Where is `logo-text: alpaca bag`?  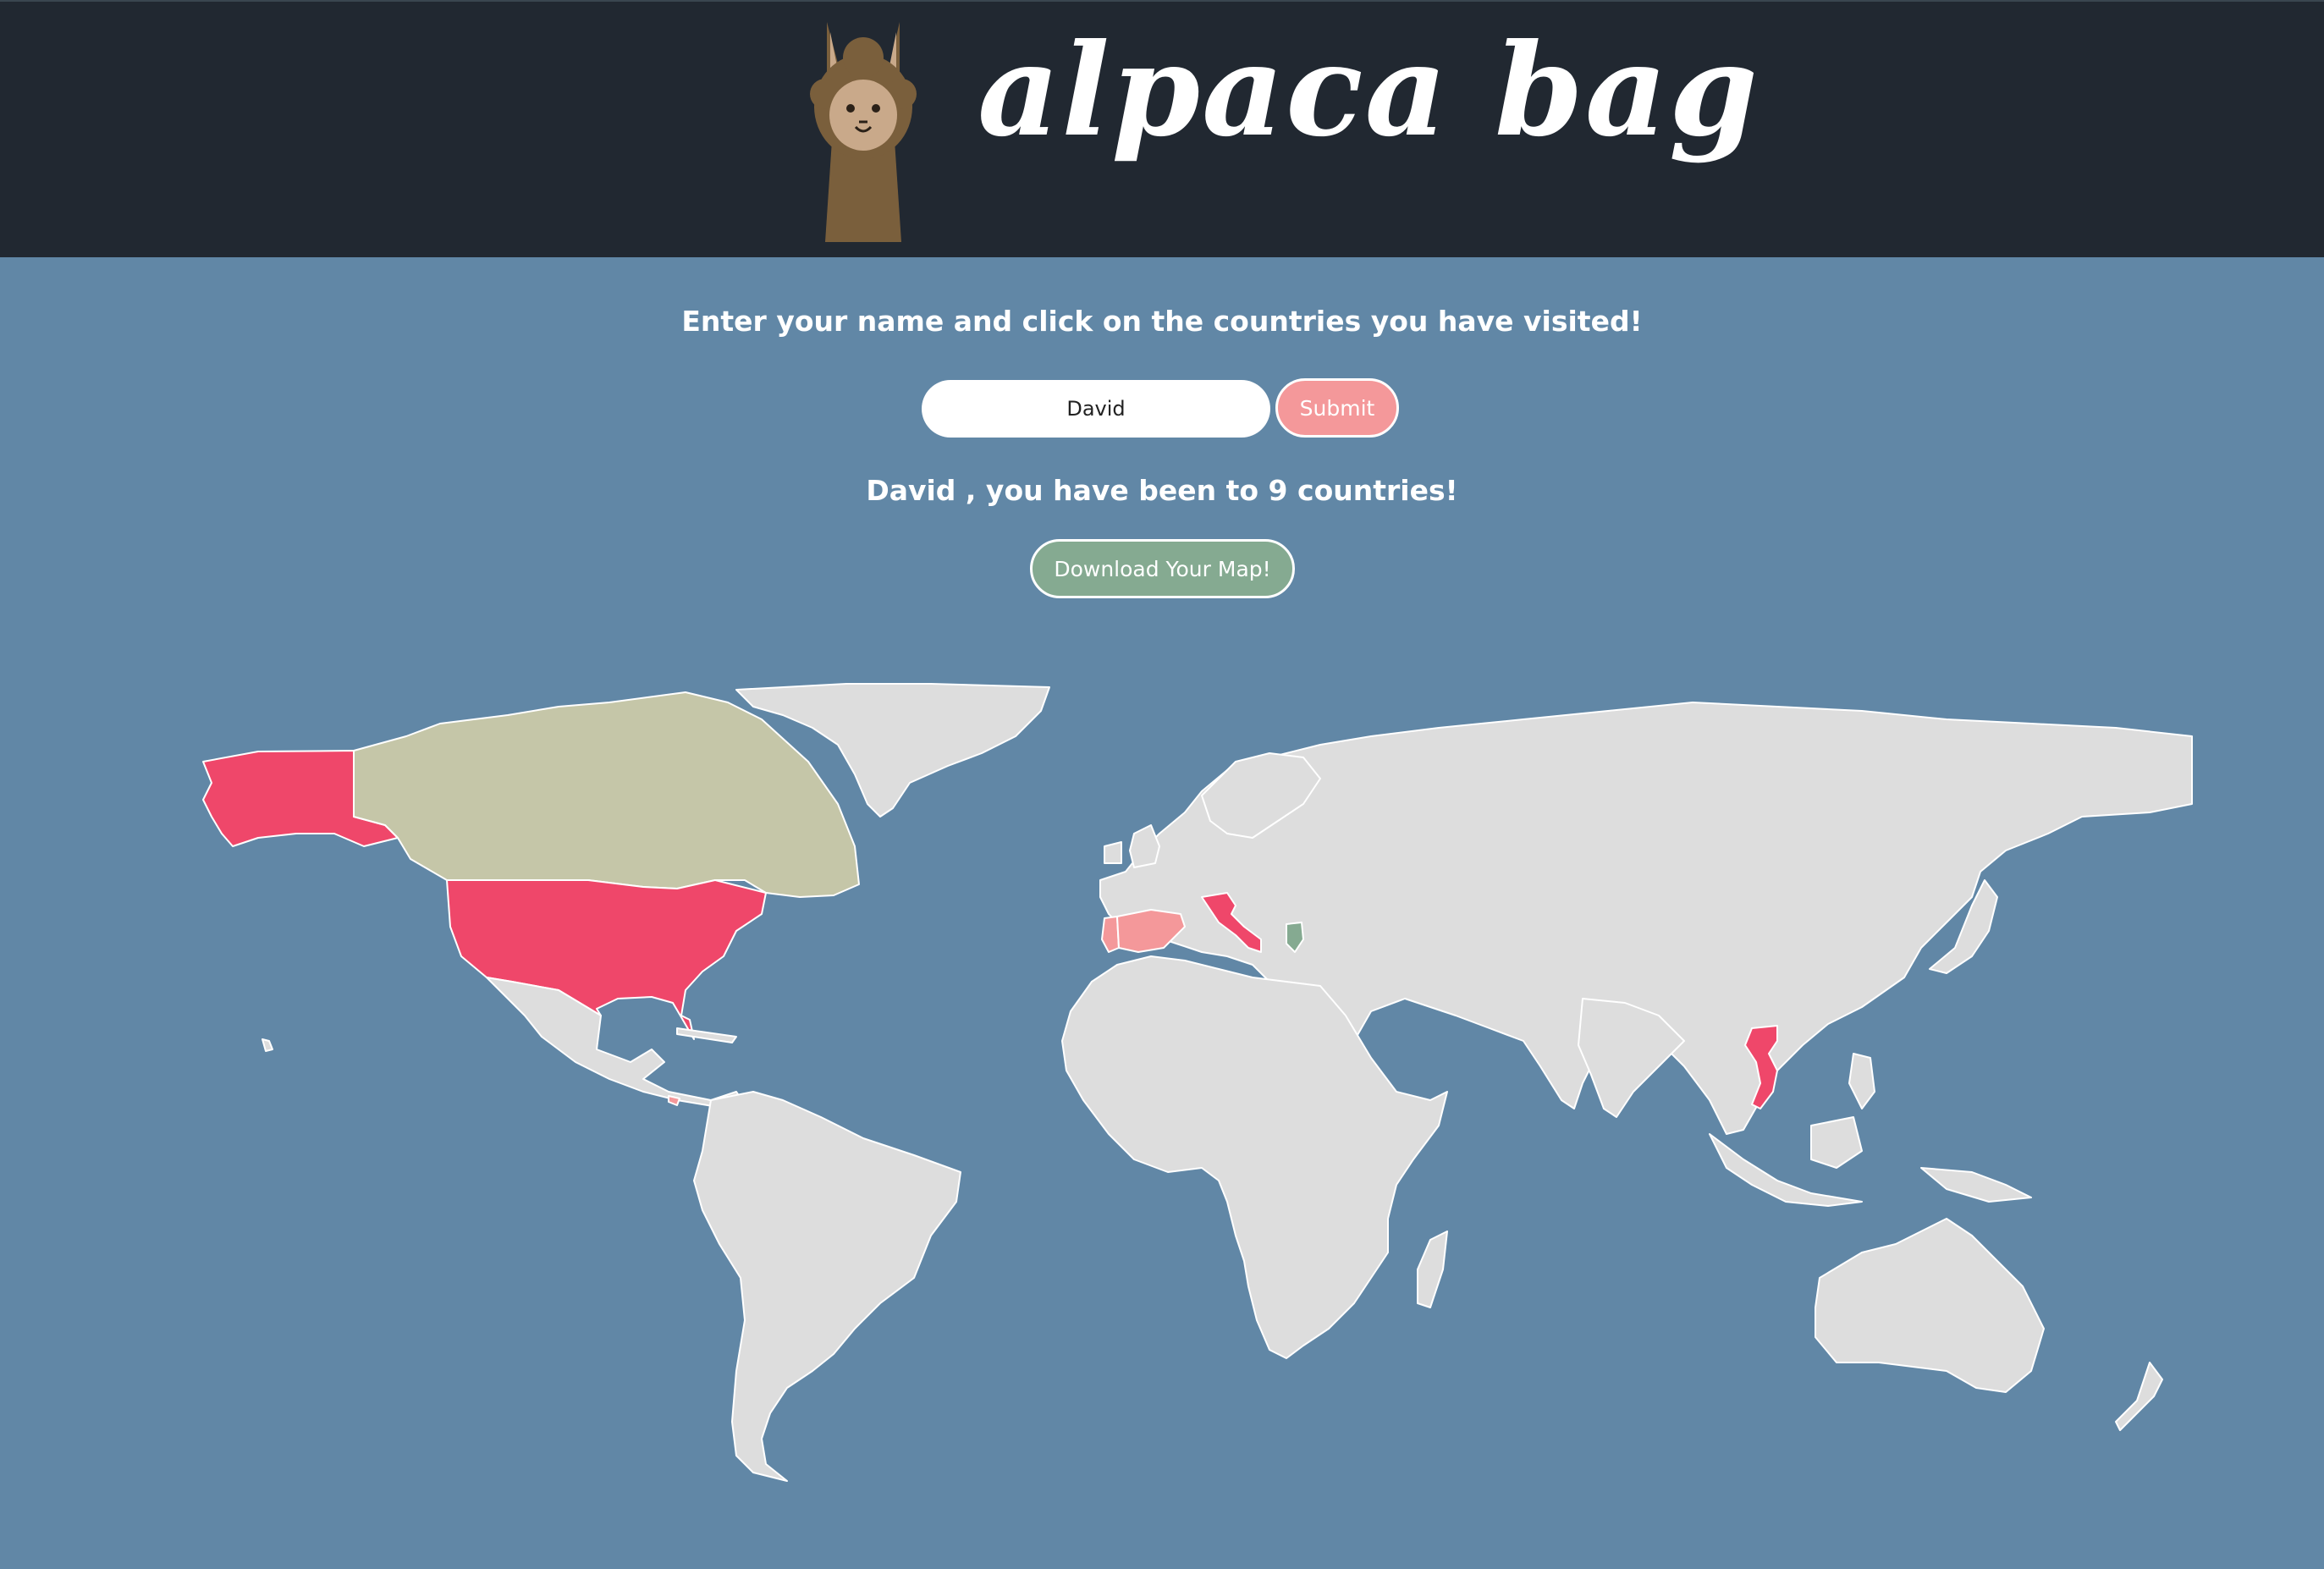
logo-text: alpaca bag is located at coordinates (1369, 90).